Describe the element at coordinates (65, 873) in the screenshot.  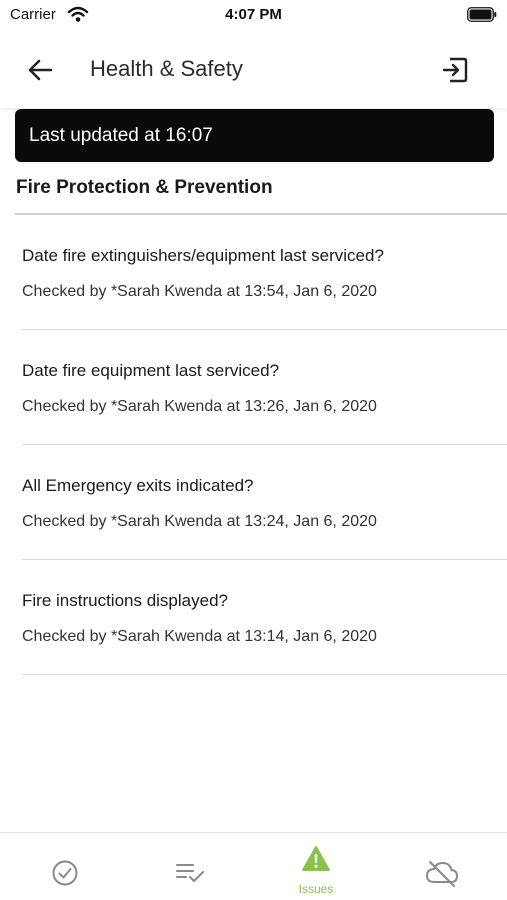
I see `check-circle-icon` at that location.